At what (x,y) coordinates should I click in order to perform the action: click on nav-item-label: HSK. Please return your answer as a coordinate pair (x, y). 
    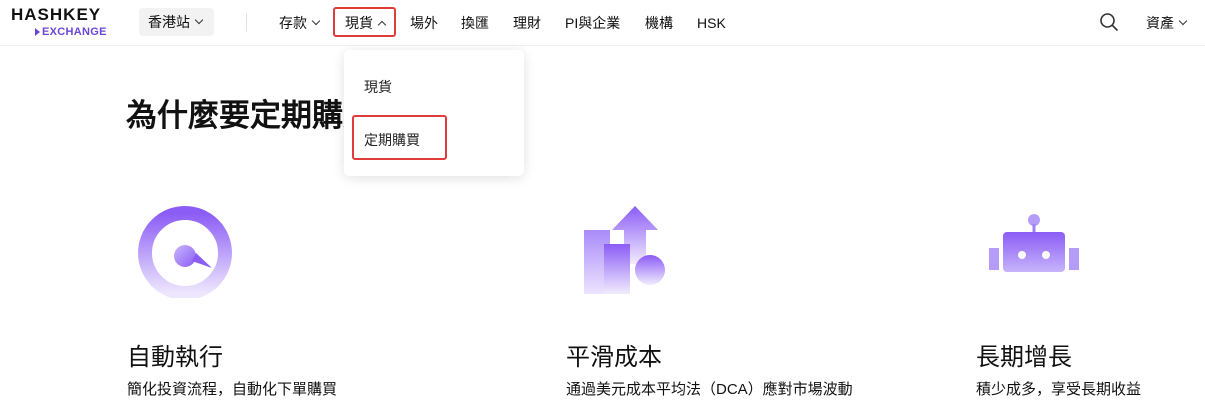
    Looking at the image, I should click on (711, 23).